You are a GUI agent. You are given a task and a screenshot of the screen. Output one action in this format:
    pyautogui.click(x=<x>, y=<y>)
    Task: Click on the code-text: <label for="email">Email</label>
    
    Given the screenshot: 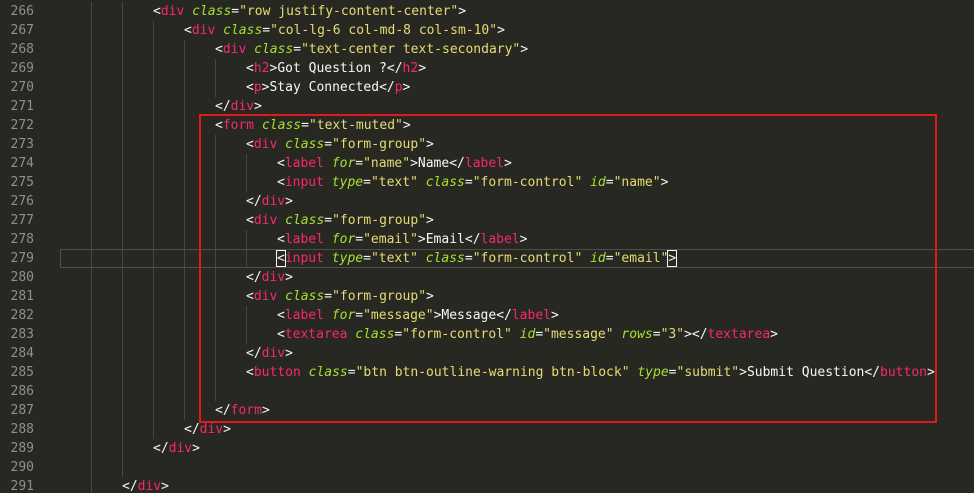 What is the action you would take?
    pyautogui.click(x=402, y=239)
    